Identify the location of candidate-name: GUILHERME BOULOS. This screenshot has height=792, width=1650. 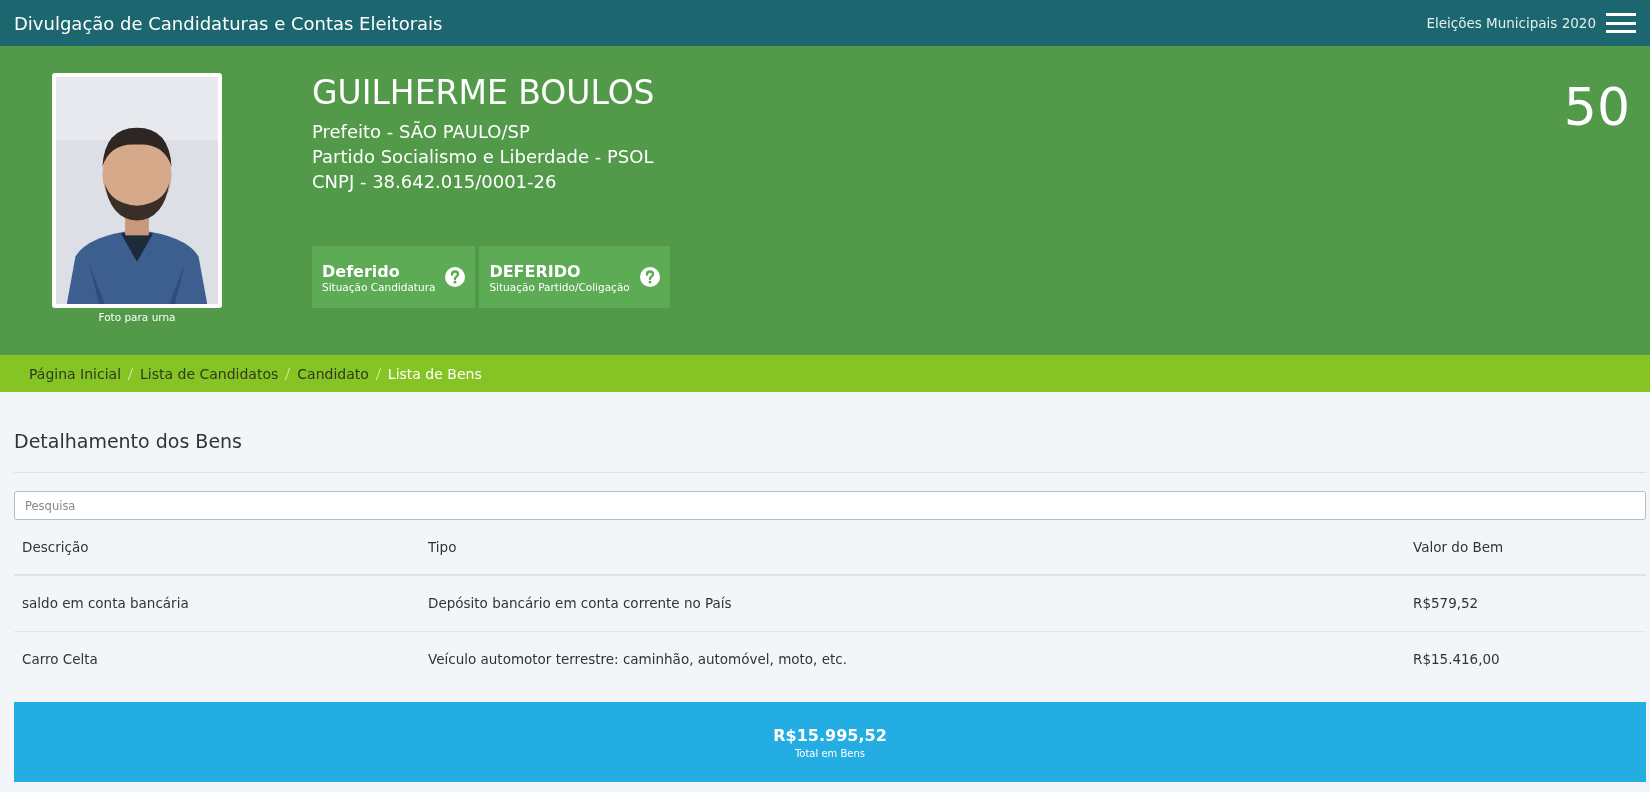
(484, 93).